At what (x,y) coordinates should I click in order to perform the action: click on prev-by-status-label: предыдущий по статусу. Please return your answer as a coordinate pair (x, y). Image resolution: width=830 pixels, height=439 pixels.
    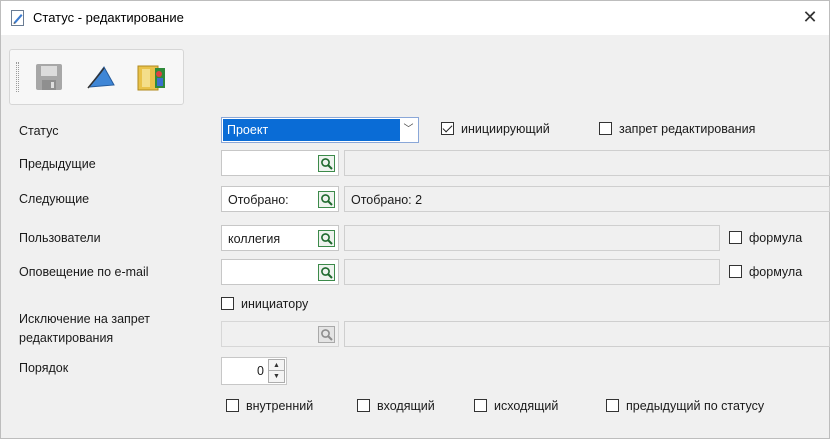
    Looking at the image, I should click on (695, 406).